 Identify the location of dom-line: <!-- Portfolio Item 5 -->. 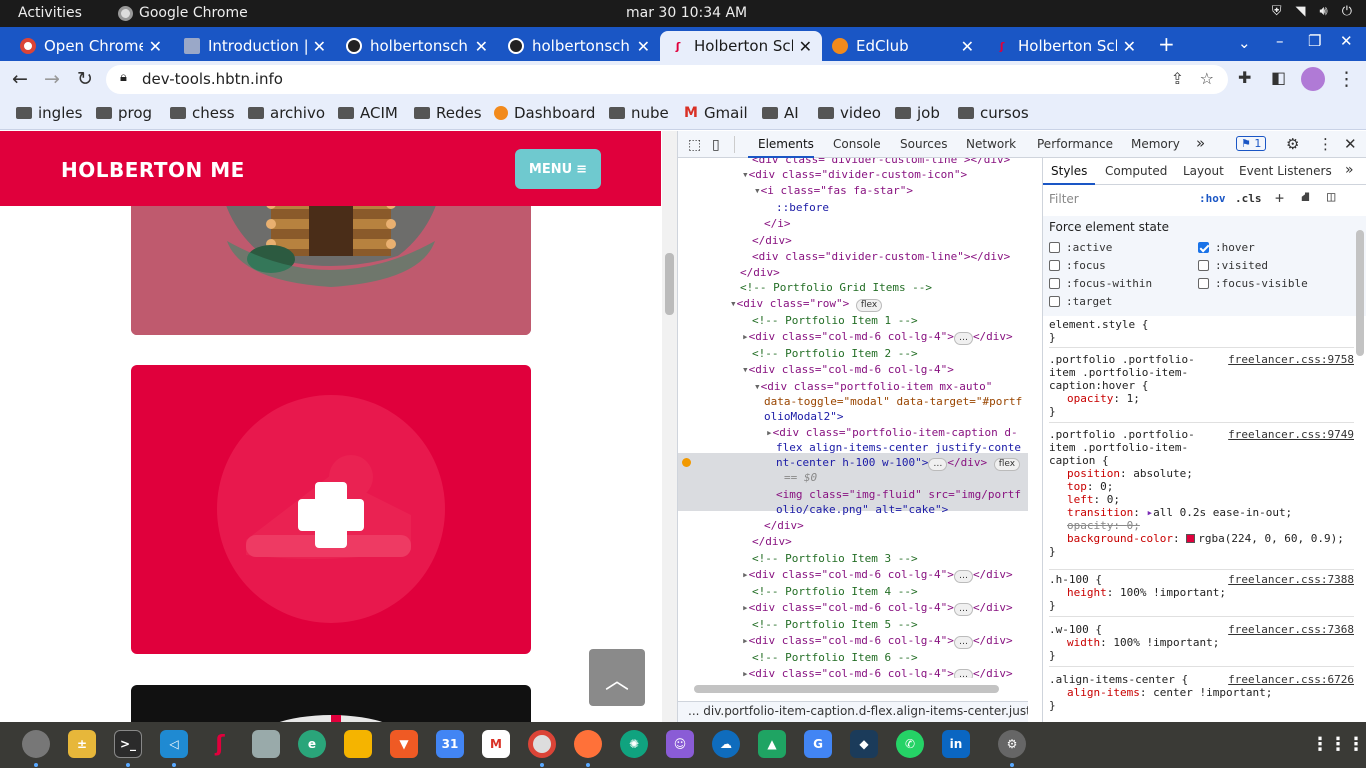
(835, 624).